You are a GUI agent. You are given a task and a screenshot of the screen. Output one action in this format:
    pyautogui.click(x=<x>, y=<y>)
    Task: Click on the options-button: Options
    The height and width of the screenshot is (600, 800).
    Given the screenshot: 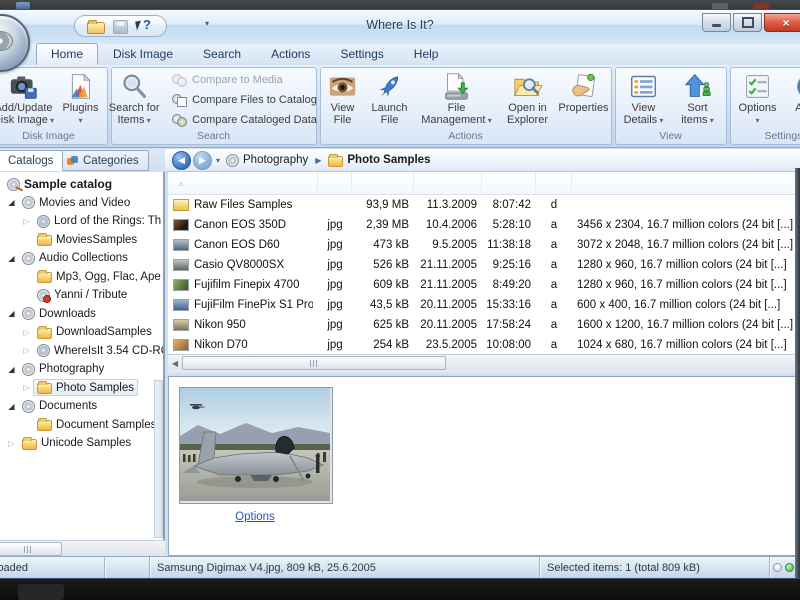 What is the action you would take?
    pyautogui.click(x=758, y=98)
    